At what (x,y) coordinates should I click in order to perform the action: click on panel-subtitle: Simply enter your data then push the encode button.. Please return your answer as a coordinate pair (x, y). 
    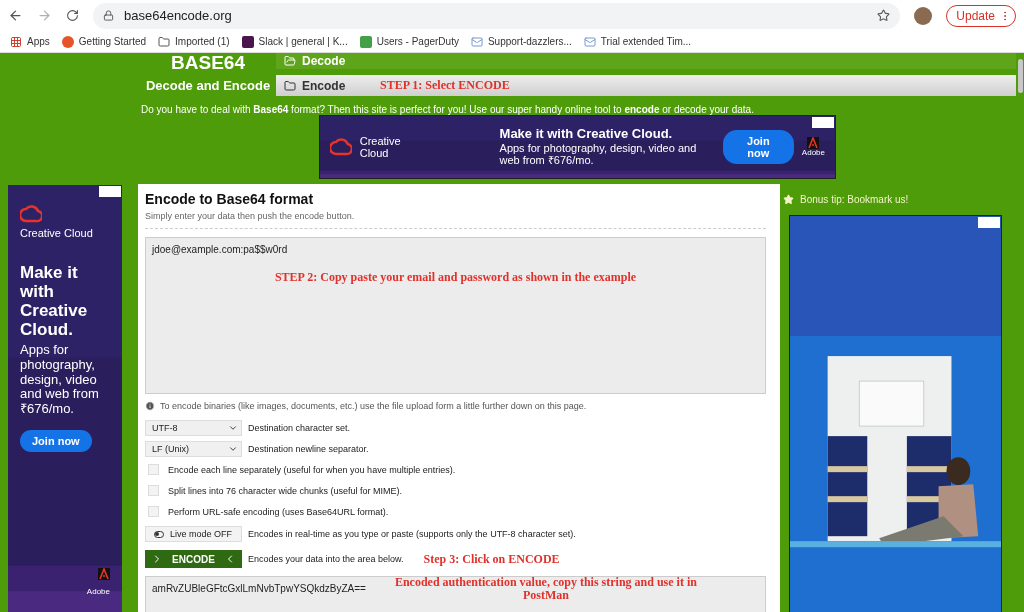
    Looking at the image, I should click on (455, 220).